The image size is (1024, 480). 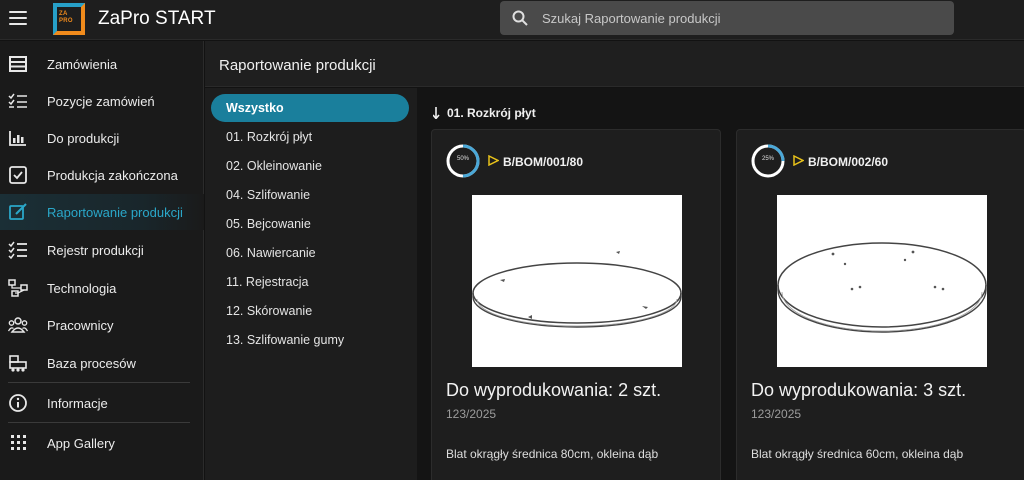 I want to click on sidebar-item-label: Raportowanie produkcji, so click(x=115, y=212).